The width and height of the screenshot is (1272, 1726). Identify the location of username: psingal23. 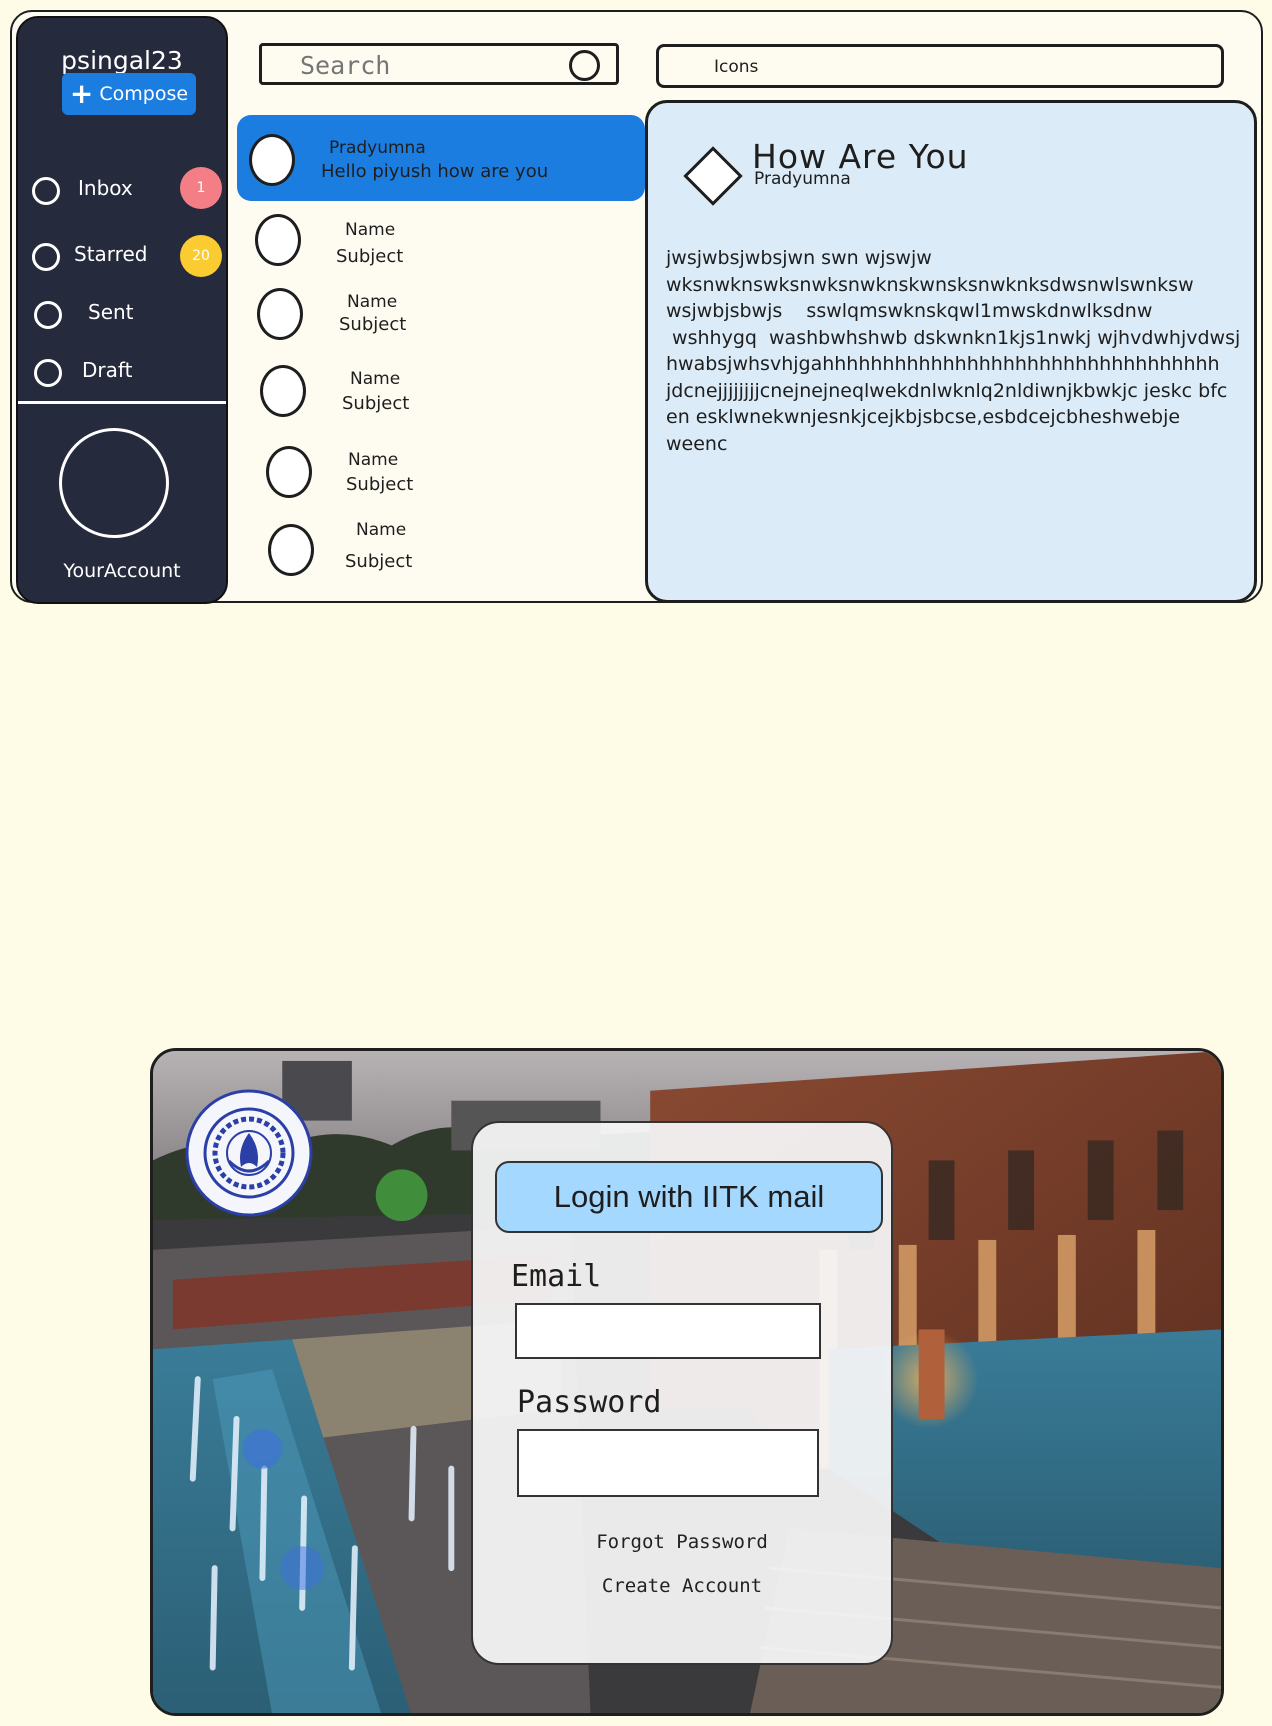
(122, 60).